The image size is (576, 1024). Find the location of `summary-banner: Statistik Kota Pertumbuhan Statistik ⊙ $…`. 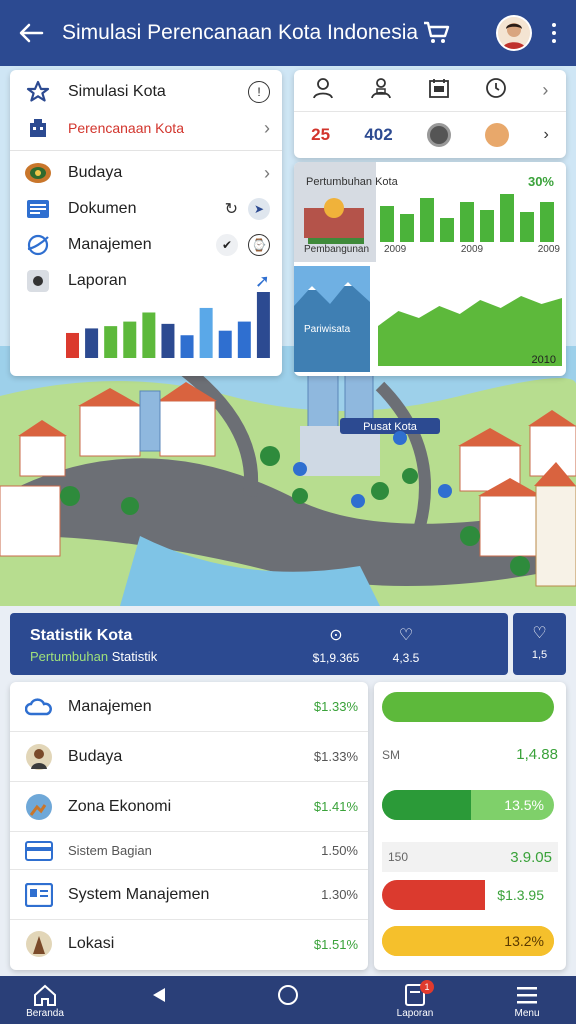

summary-banner: Statistik Kota Pertumbuhan Statistik ⊙ $… is located at coordinates (259, 644).